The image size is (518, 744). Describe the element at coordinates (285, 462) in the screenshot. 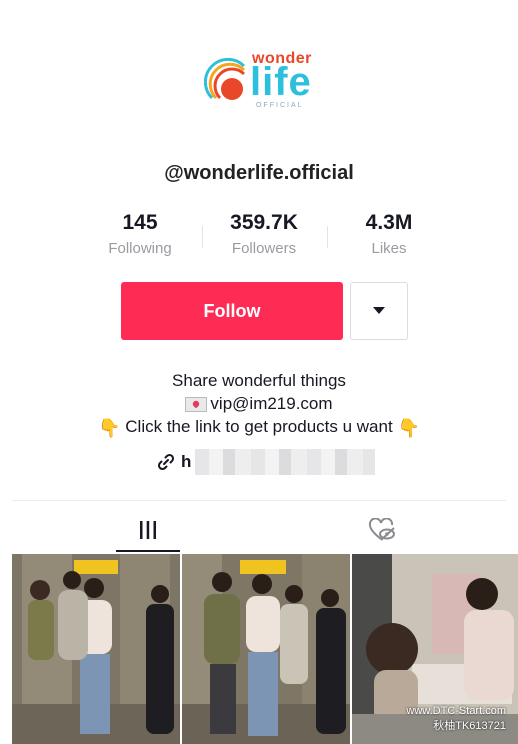

I see `blurred-link-area` at that location.